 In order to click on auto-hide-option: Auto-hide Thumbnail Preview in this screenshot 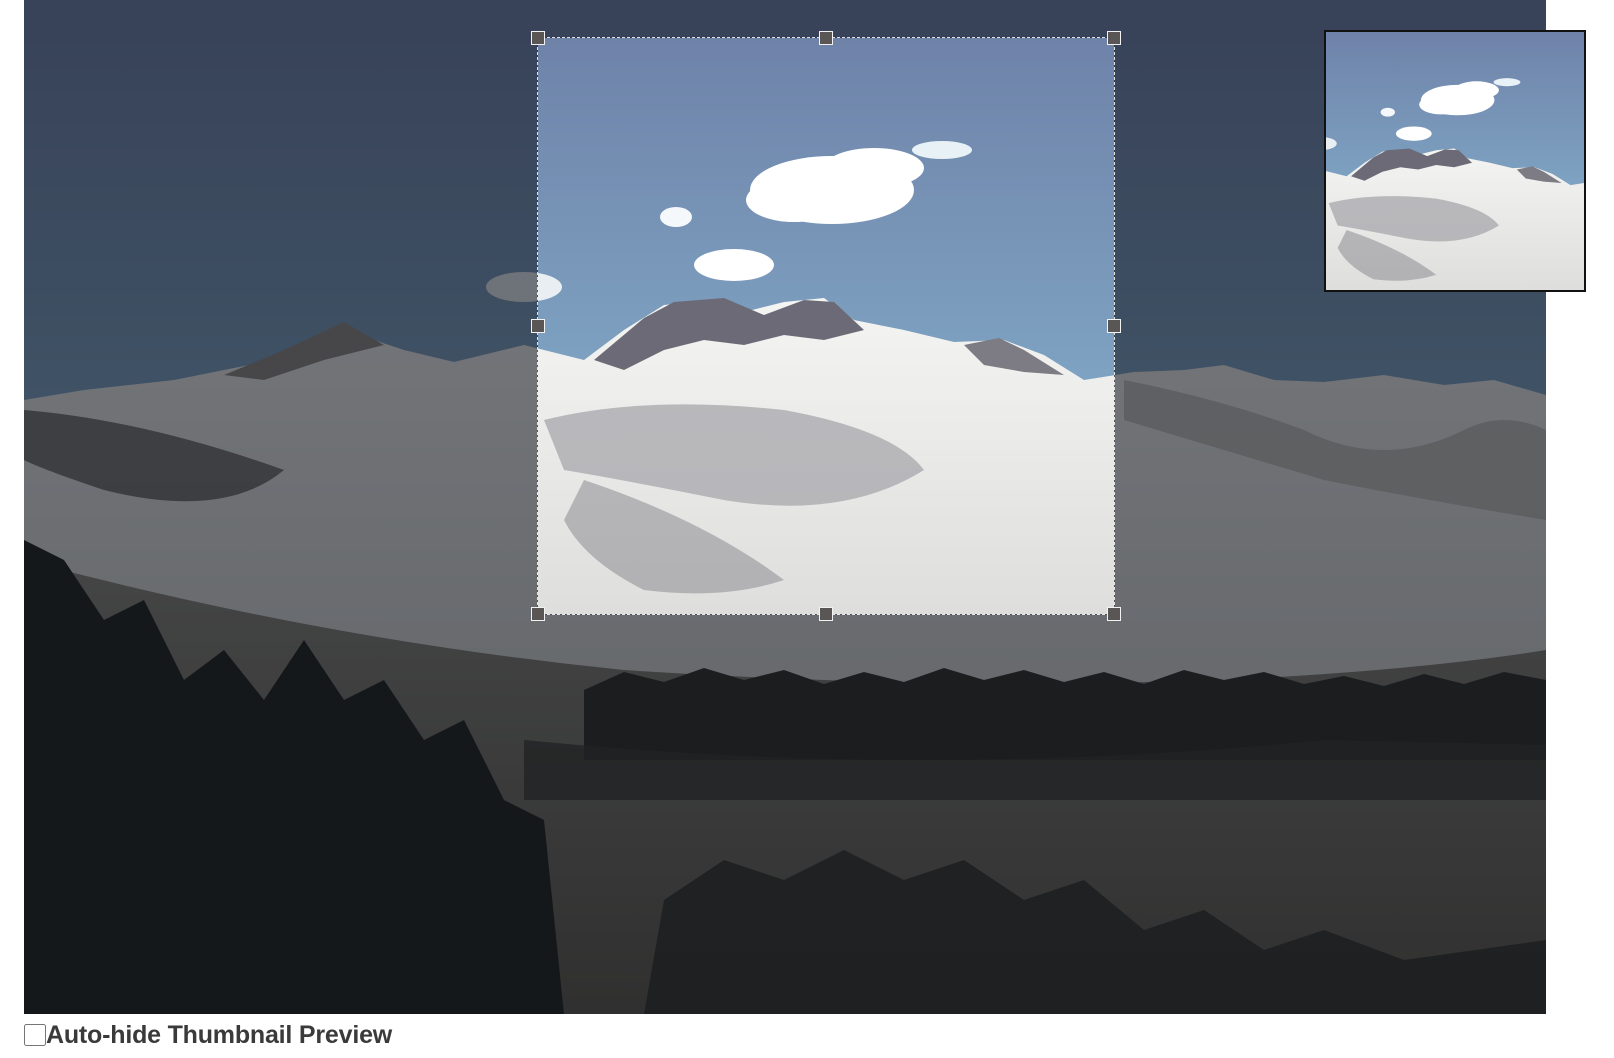, I will do `click(208, 1035)`.